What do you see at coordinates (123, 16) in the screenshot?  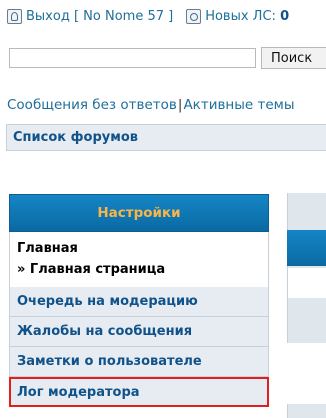 I see `username-link: [ No Nome 57 ]` at bounding box center [123, 16].